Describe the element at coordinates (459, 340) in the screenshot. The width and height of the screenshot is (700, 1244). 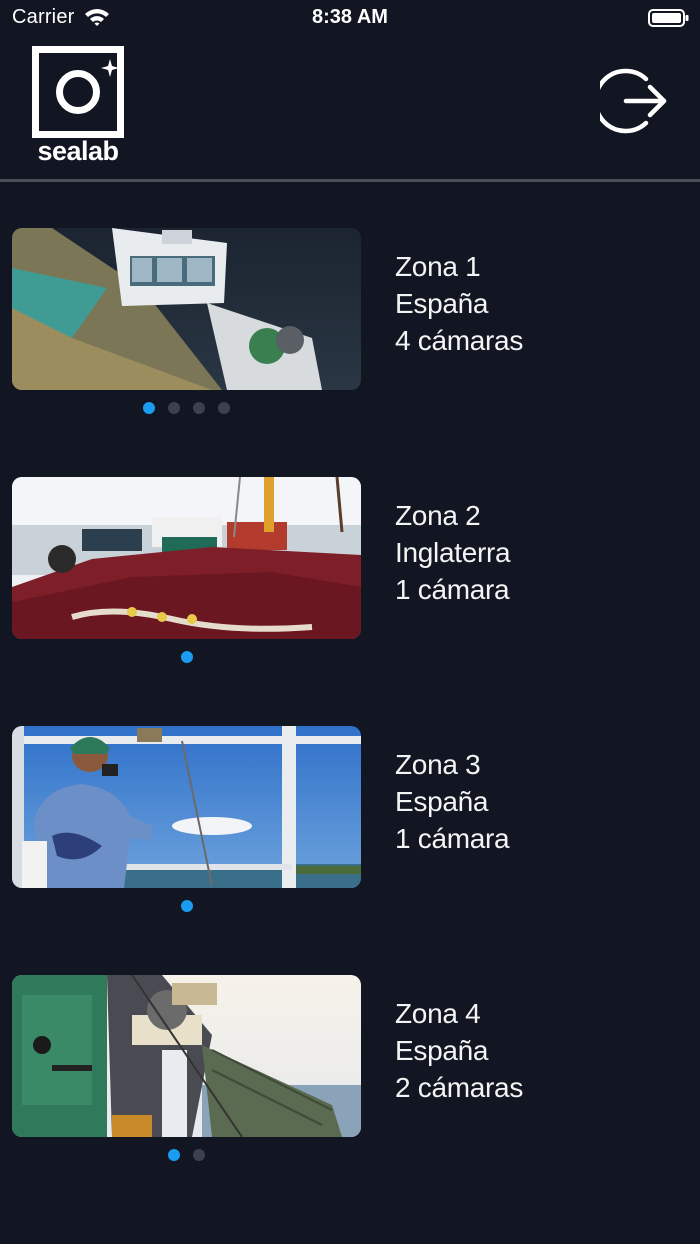
I see `zone-cameras: 4 cámaras` at that location.